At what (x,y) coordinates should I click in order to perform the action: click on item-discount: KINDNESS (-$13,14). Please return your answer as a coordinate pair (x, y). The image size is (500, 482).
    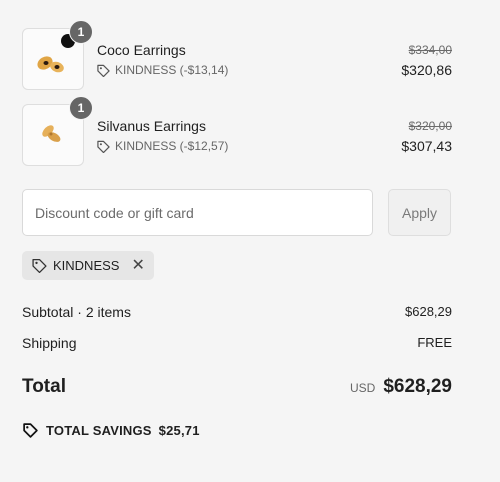
    Looking at the image, I should click on (162, 70).